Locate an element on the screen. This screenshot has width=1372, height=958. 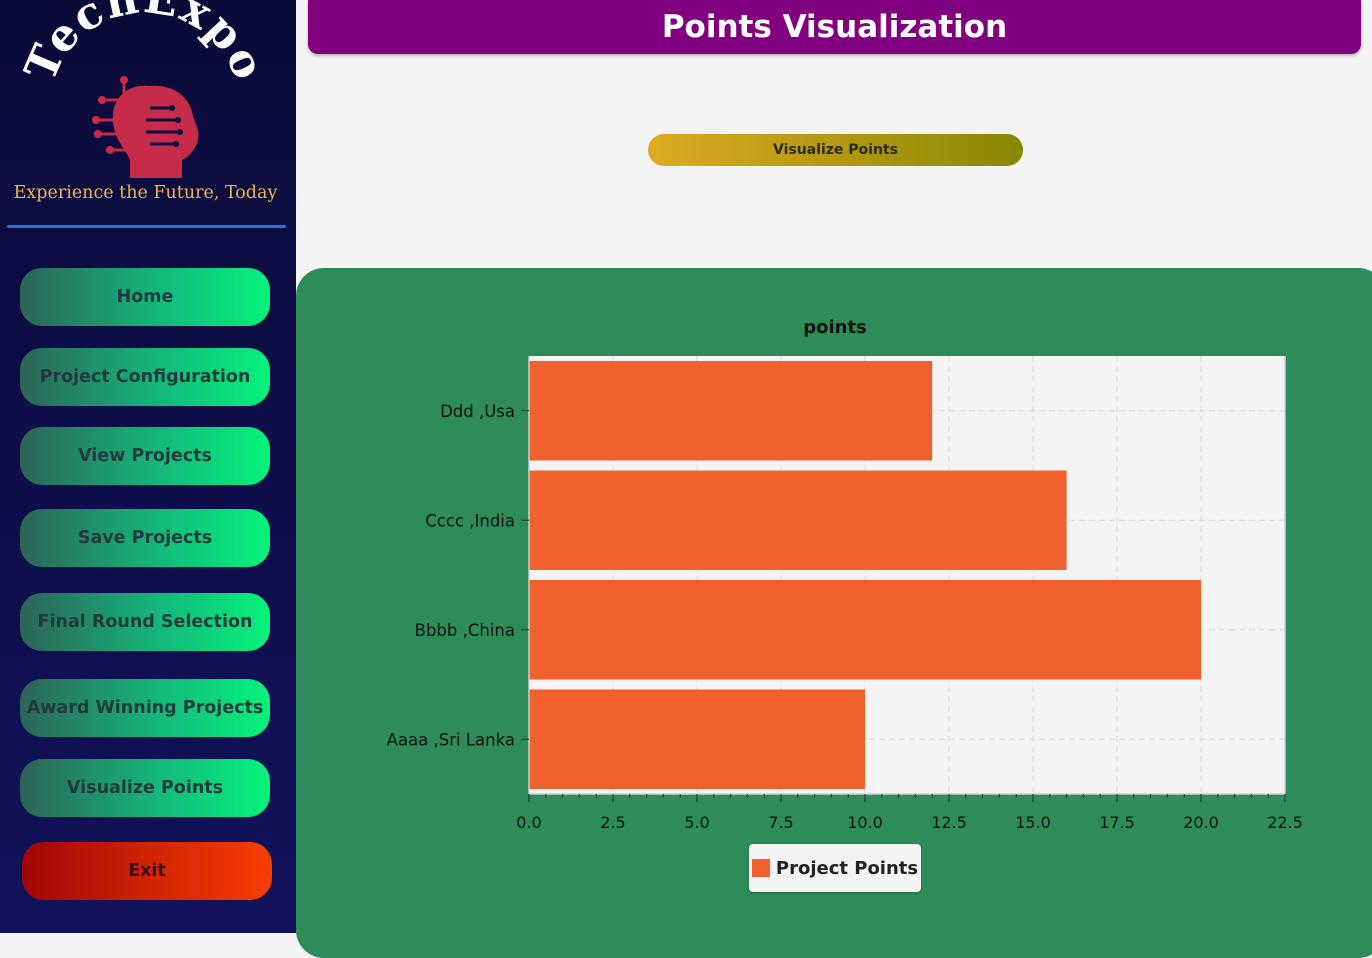
tagline: Experience the Future, Today is located at coordinates (145, 193).